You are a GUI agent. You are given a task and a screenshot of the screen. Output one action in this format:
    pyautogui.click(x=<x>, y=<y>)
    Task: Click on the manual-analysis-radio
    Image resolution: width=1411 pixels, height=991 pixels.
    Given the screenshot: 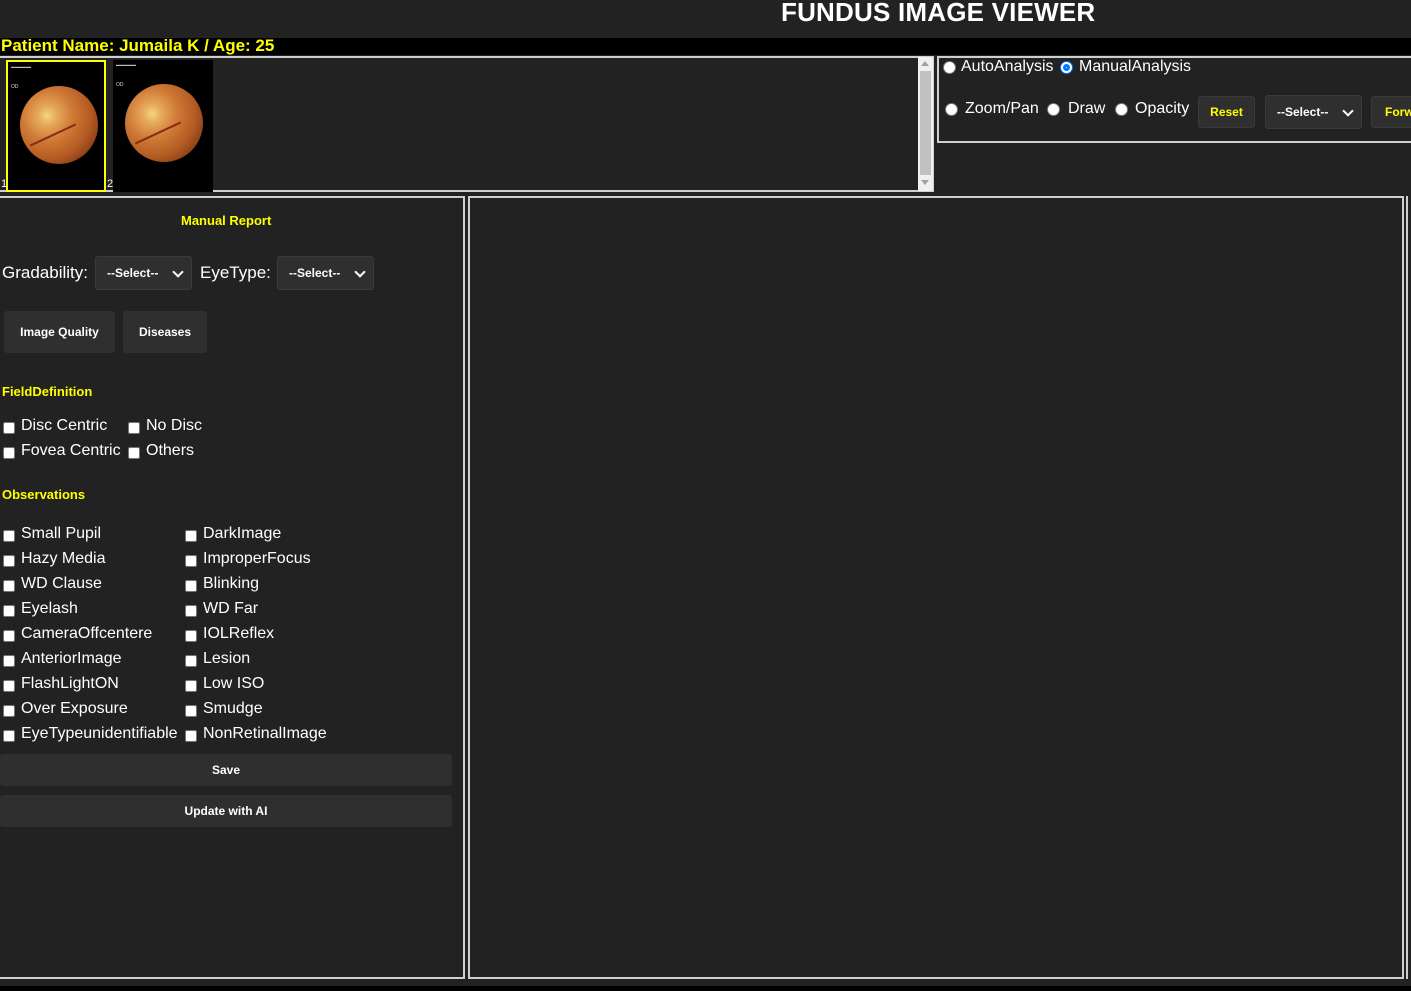 What is the action you would take?
    pyautogui.click(x=1066, y=67)
    